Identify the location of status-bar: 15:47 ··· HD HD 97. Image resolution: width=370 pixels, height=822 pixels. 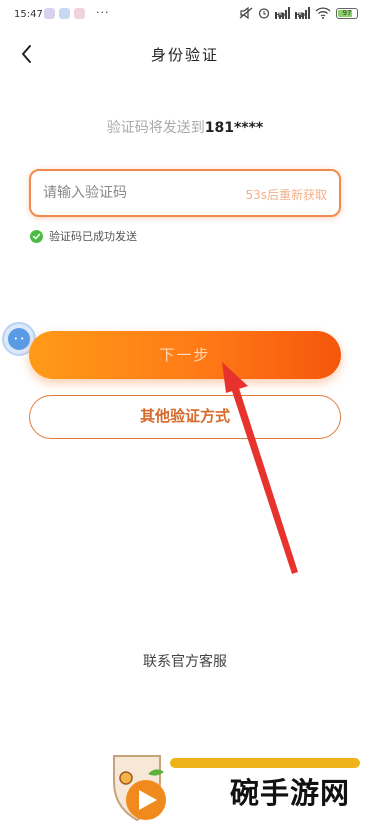
(185, 15).